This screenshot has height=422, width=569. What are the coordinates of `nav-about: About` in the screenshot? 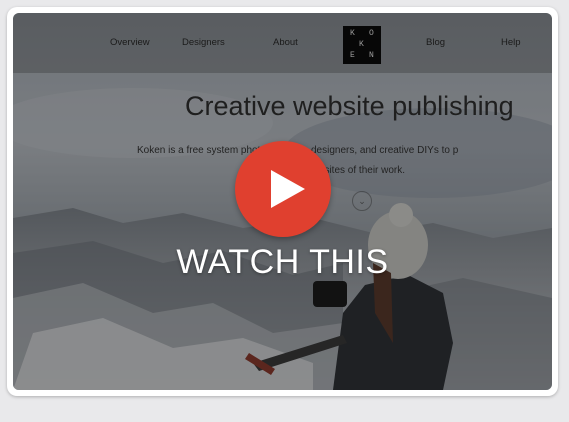 It's located at (285, 42).